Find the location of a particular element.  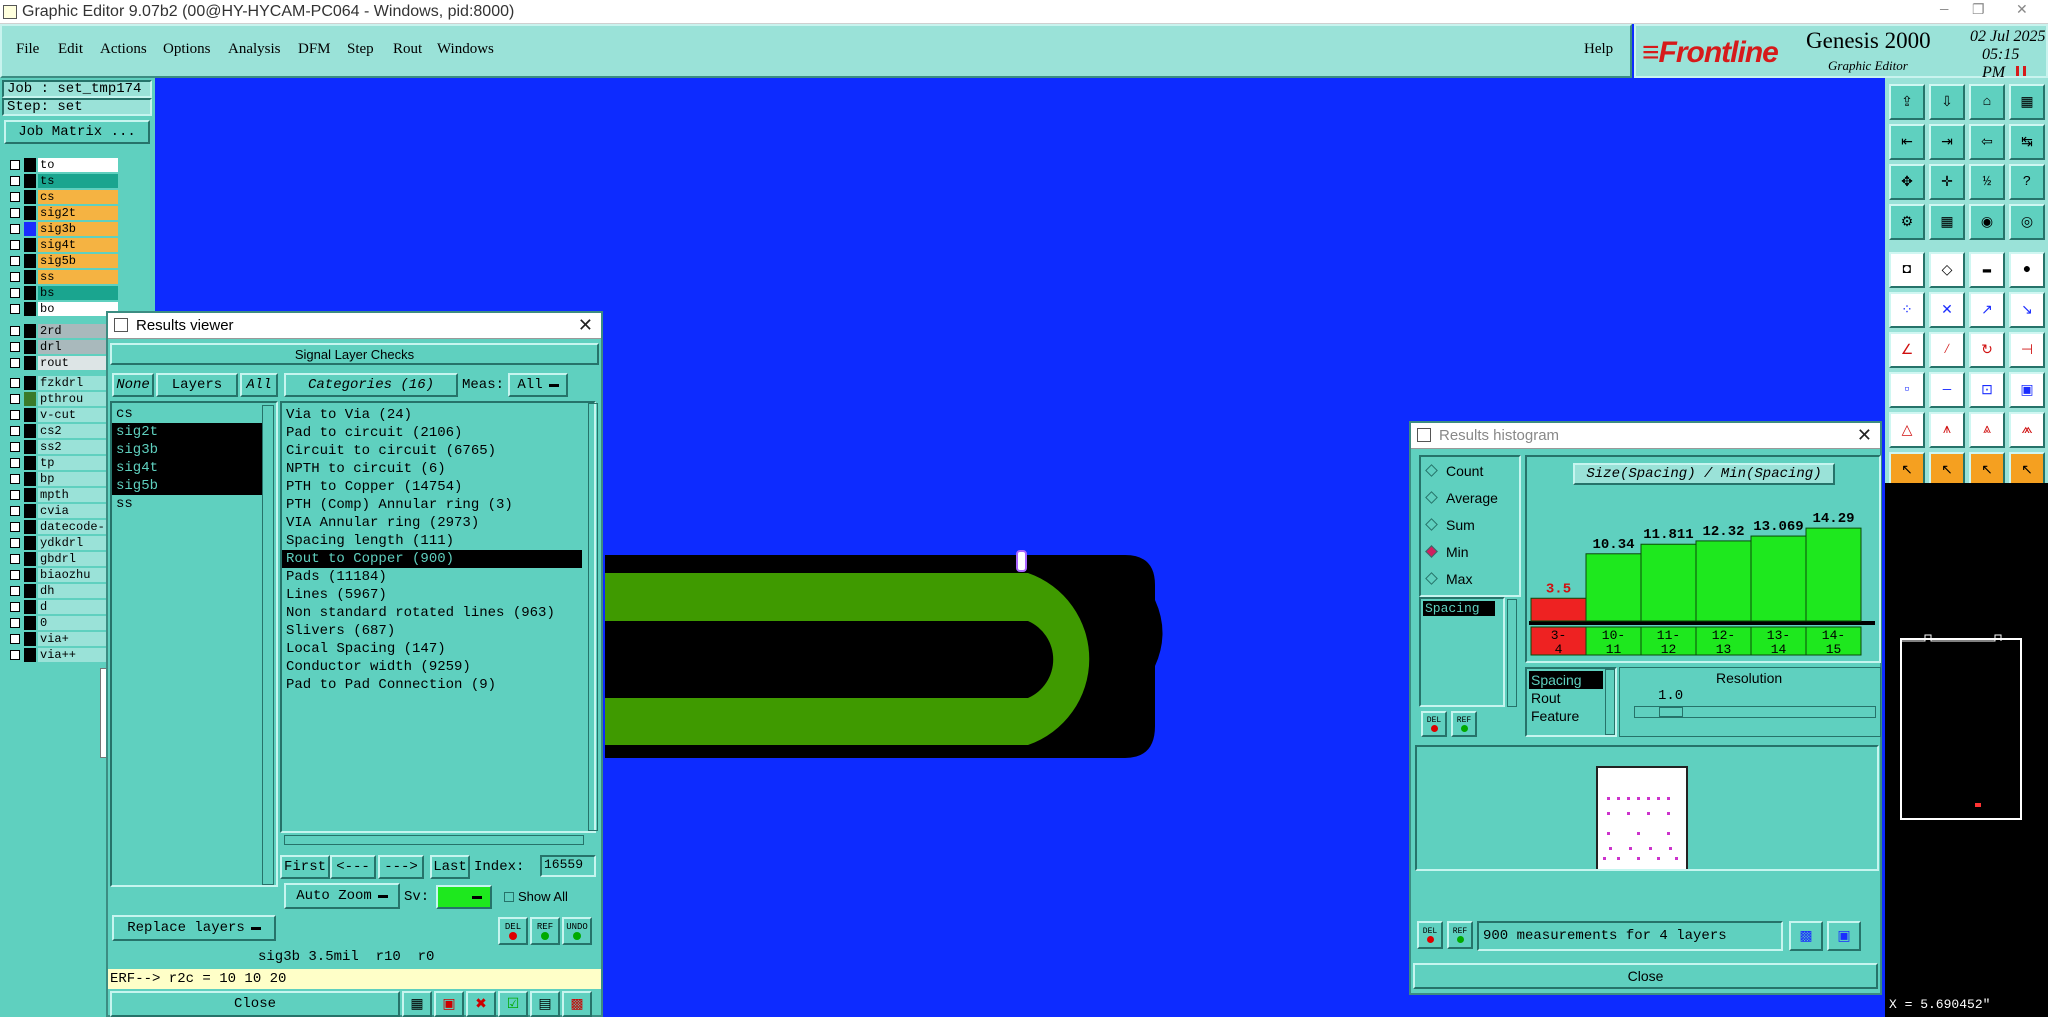

category-item: PTH (Comp) Annular ring (3) is located at coordinates (432, 505).